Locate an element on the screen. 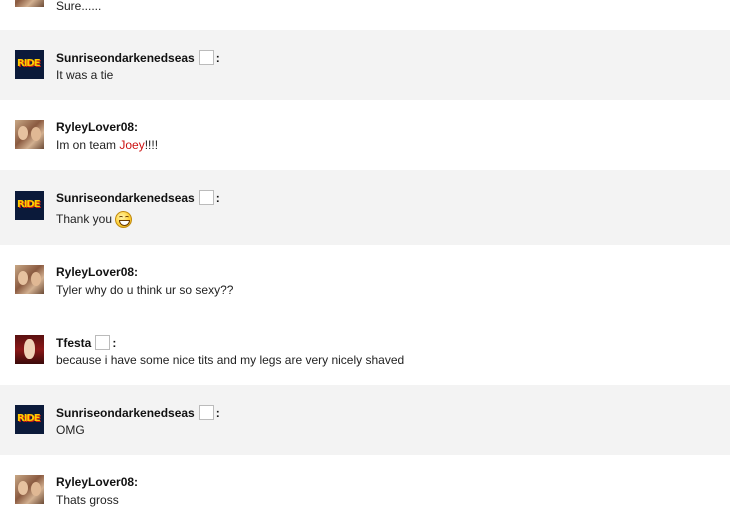  message-text: Thats gross is located at coordinates (87, 500).